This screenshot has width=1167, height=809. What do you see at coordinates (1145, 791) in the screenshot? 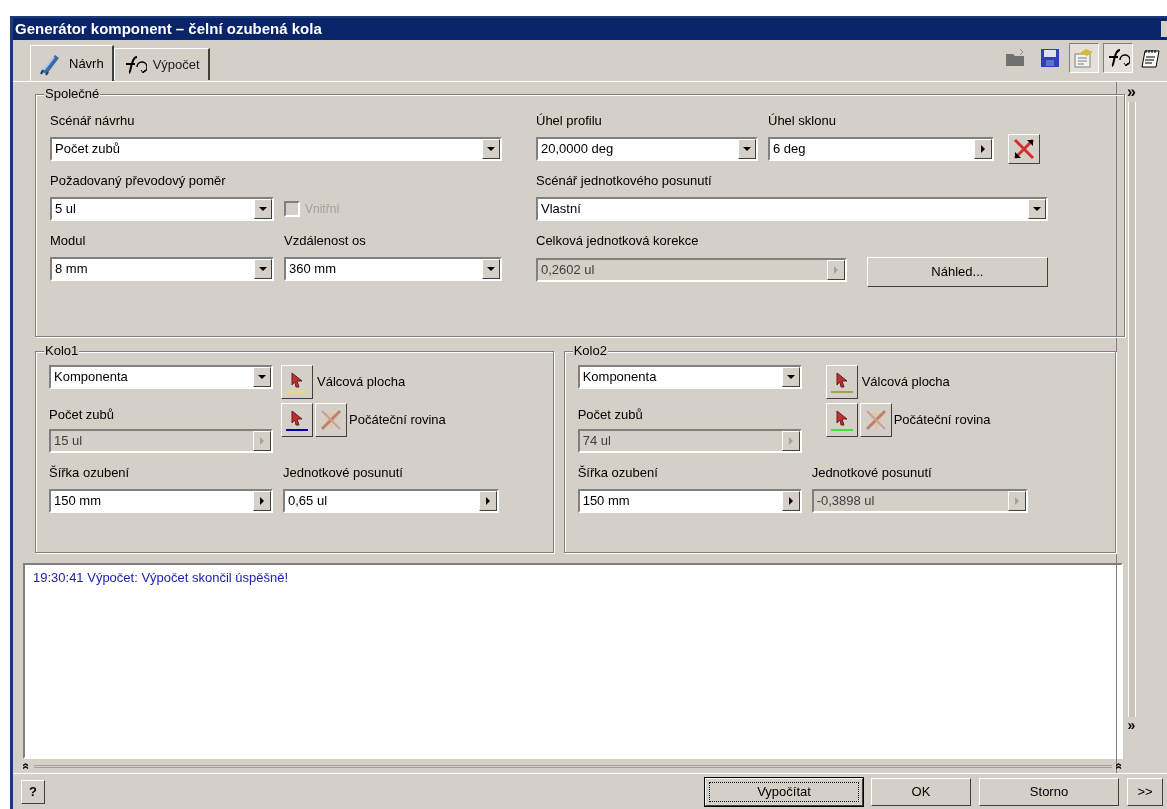
I see `more-button: >>` at bounding box center [1145, 791].